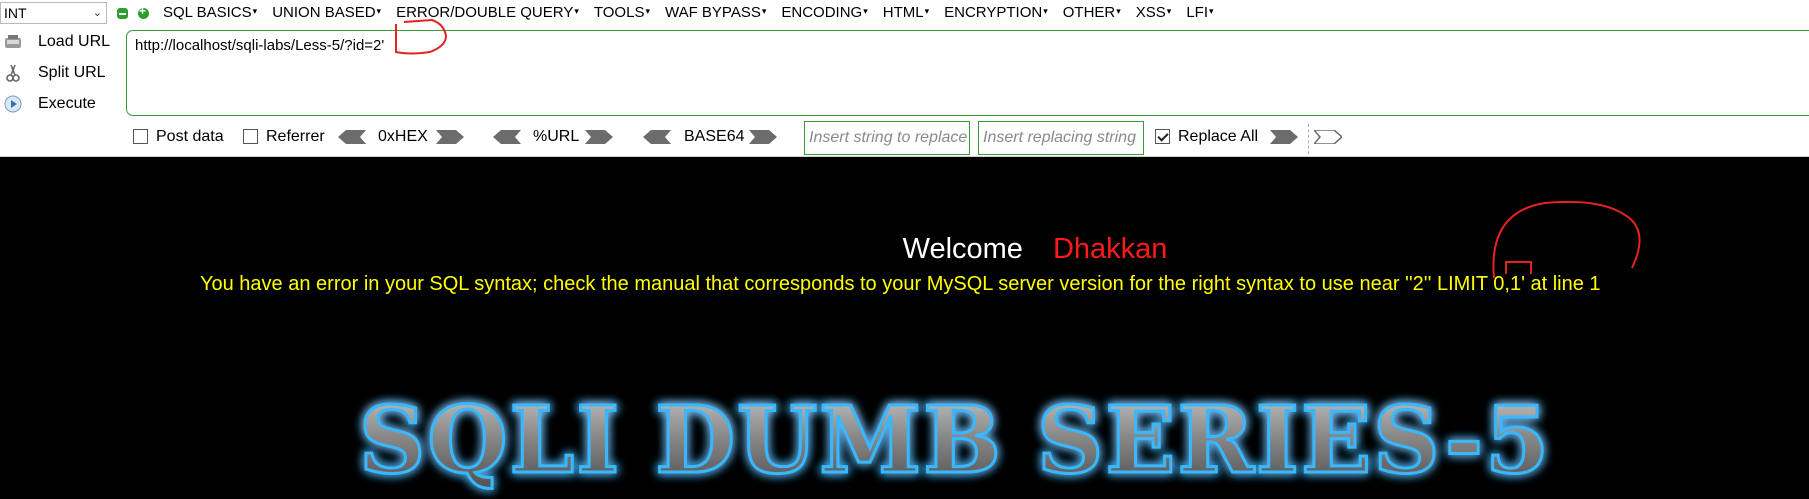  I want to click on scissors-icon, so click(13, 73).